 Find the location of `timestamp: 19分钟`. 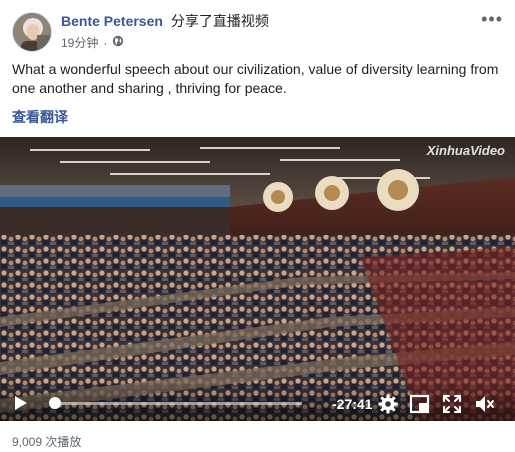

timestamp: 19分钟 is located at coordinates (79, 43).